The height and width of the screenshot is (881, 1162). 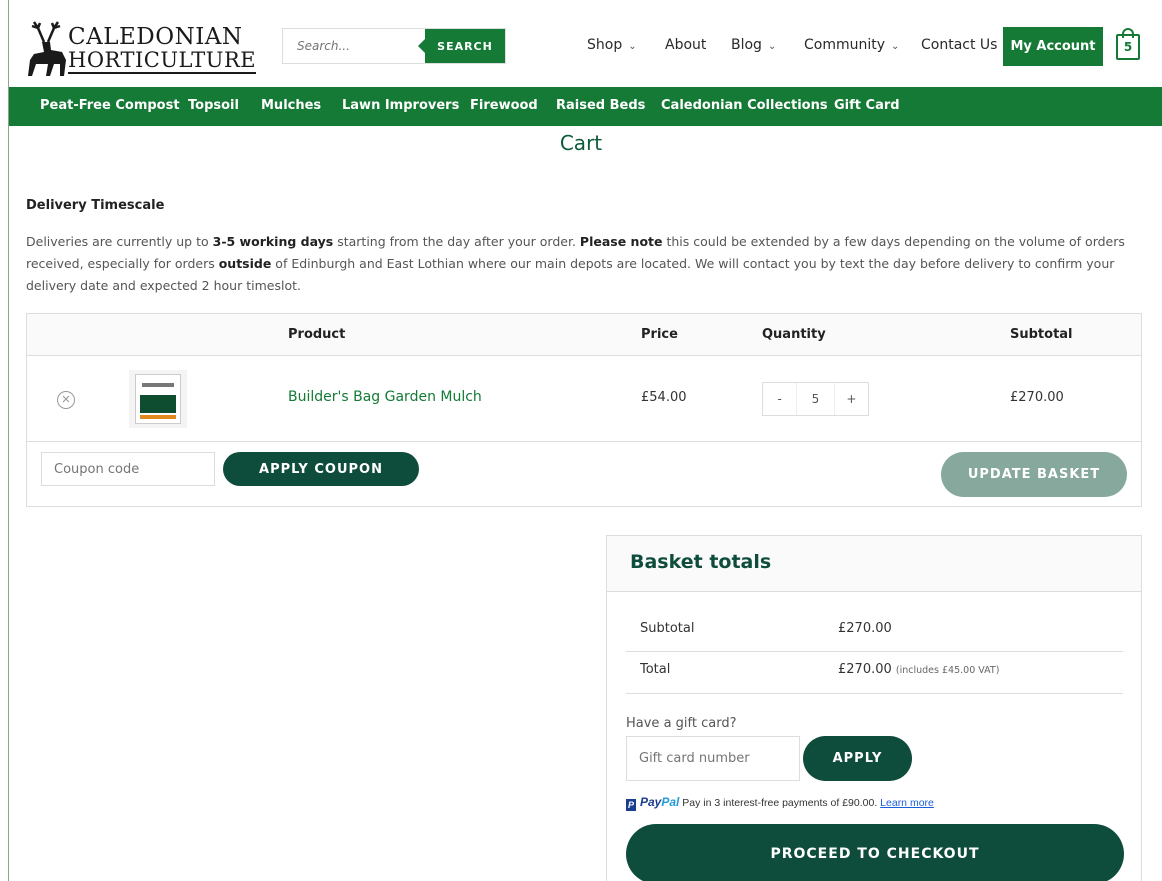 I want to click on nav-community: Community ⌄, so click(x=851, y=45).